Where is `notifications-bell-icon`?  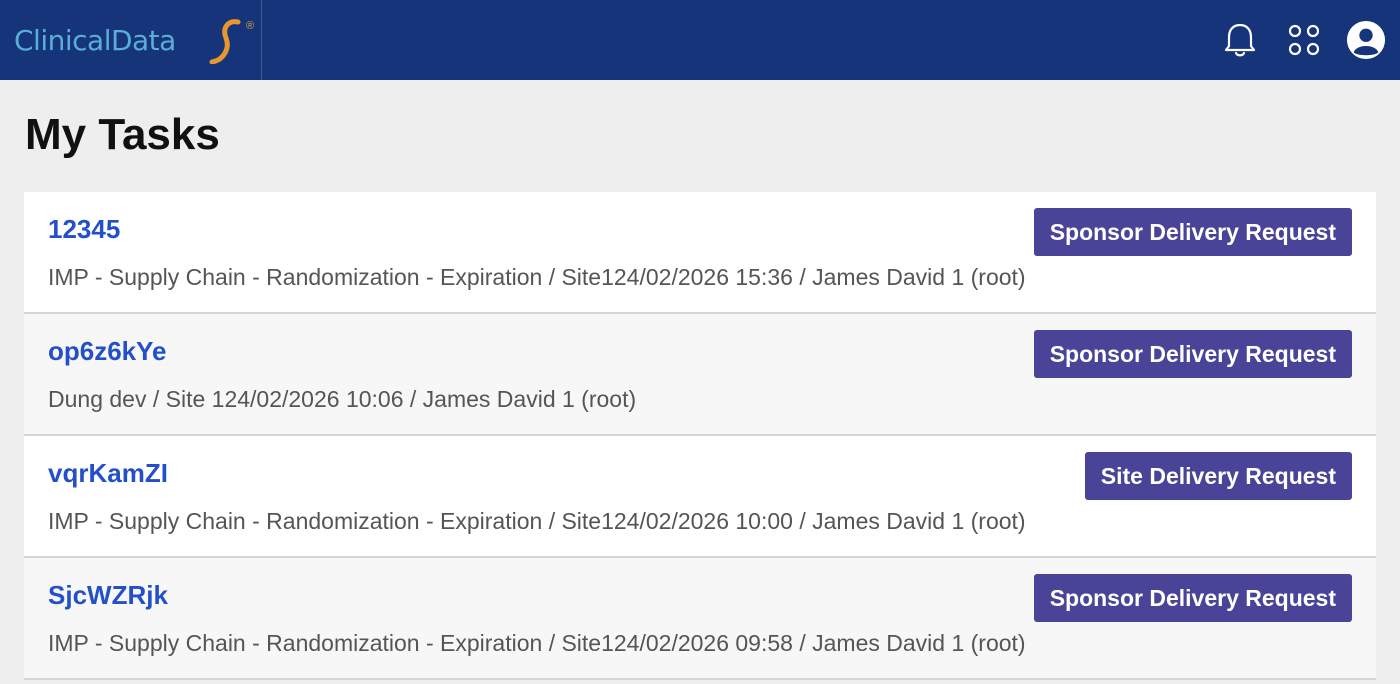
notifications-bell-icon is located at coordinates (1240, 40).